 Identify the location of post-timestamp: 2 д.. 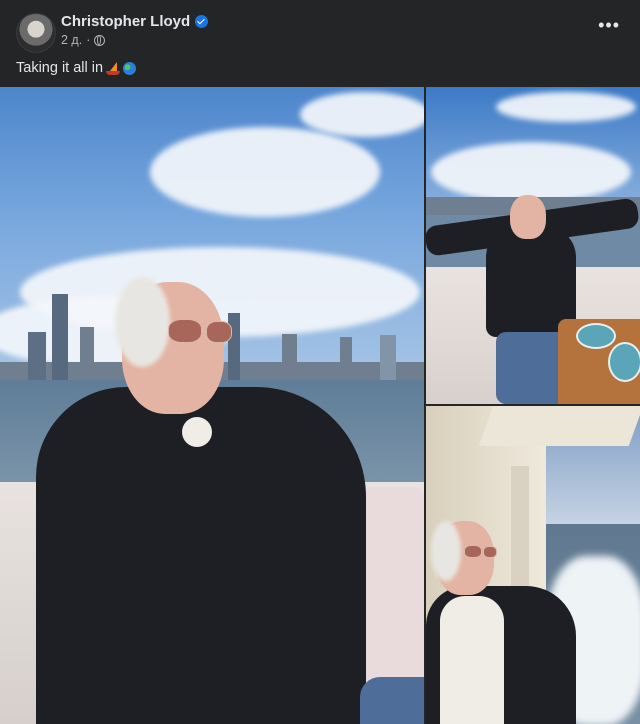
(71, 40).